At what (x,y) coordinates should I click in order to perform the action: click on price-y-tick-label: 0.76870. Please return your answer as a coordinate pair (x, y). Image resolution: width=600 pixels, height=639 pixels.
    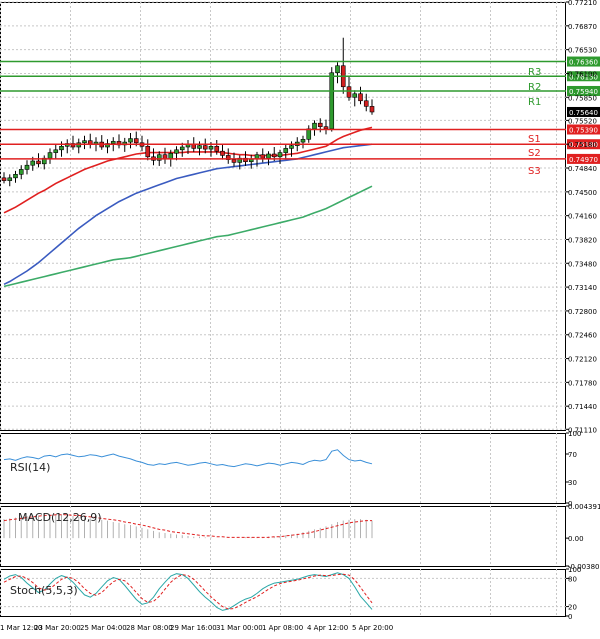
    Looking at the image, I should click on (582, 27).